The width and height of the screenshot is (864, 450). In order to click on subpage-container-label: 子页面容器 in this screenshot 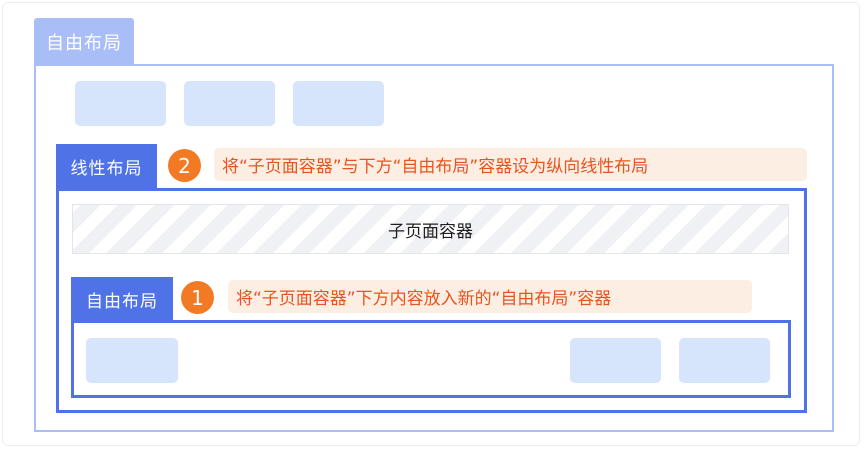, I will do `click(430, 231)`.